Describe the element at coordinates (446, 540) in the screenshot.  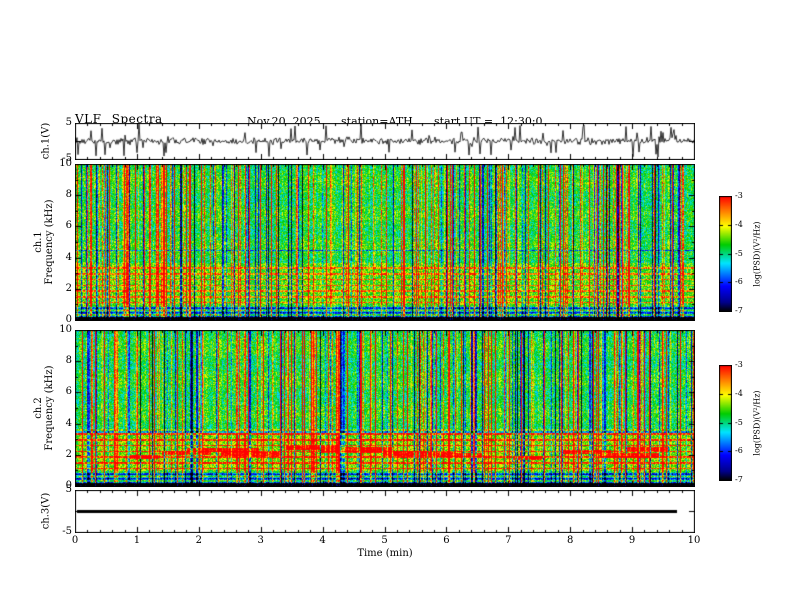
I see `time-tick-label: 6` at that location.